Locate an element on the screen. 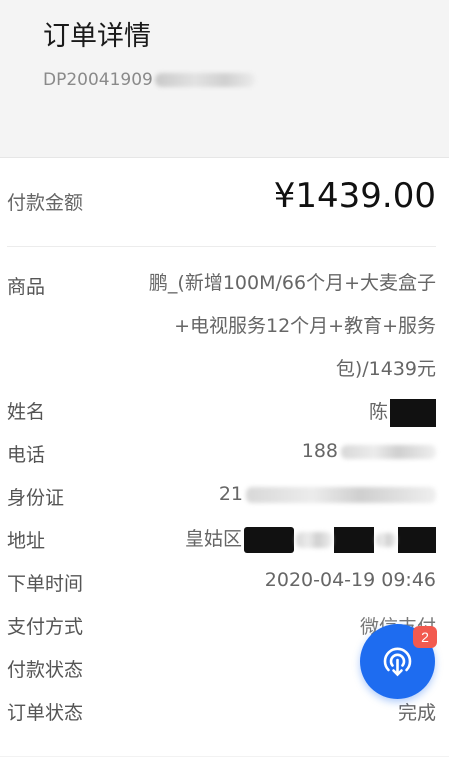 The image size is (449, 761). id-card-value-text: 21 is located at coordinates (230, 494).